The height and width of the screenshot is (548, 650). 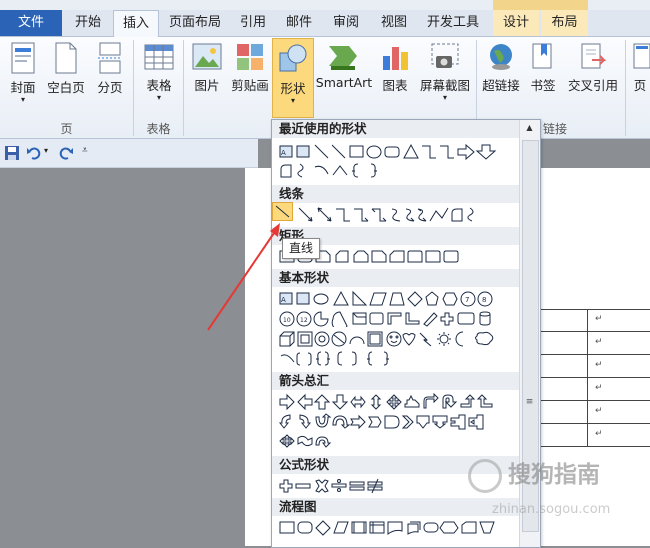 What do you see at coordinates (594, 56) in the screenshot?
I see `cross-reference-icon` at bounding box center [594, 56].